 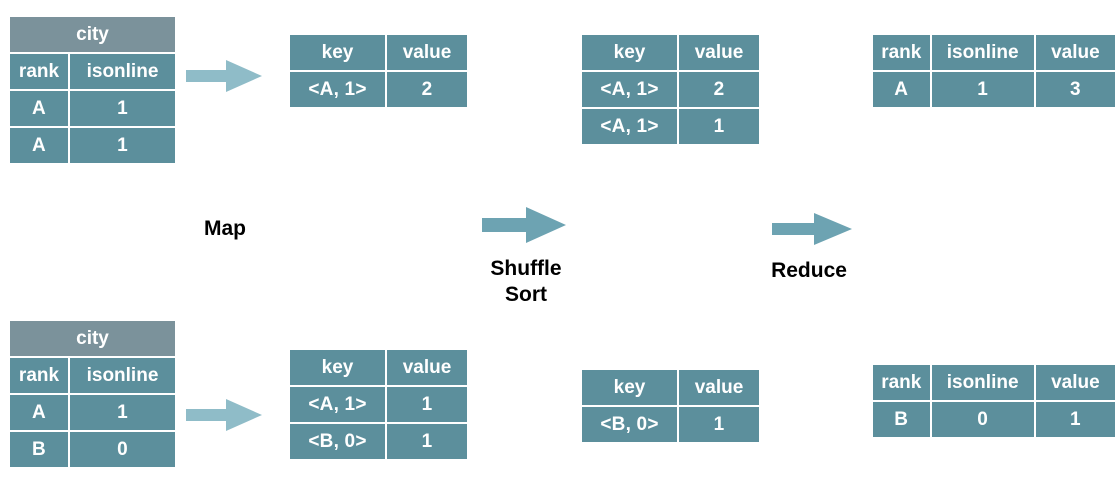 I want to click on table-row: B 0, so click(x=92, y=449).